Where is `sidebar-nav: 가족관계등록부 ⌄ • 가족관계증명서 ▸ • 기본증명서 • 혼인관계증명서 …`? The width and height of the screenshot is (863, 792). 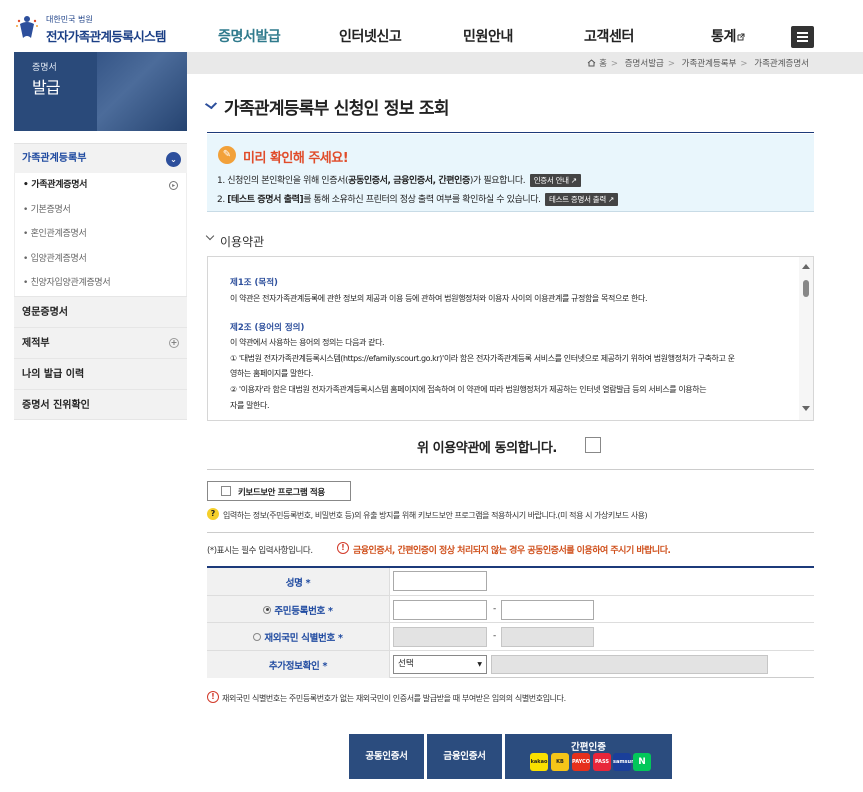
sidebar-nav: 가족관계등록부 ⌄ • 가족관계증명서 ▸ • 기본증명서 • 혼인관계증명서 … is located at coordinates (100, 281).